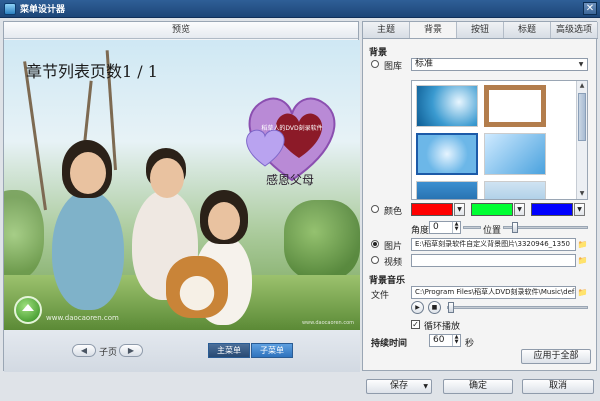 Image resolution: width=600 pixels, height=401 pixels. I want to click on mother-figure, so click(88, 250).